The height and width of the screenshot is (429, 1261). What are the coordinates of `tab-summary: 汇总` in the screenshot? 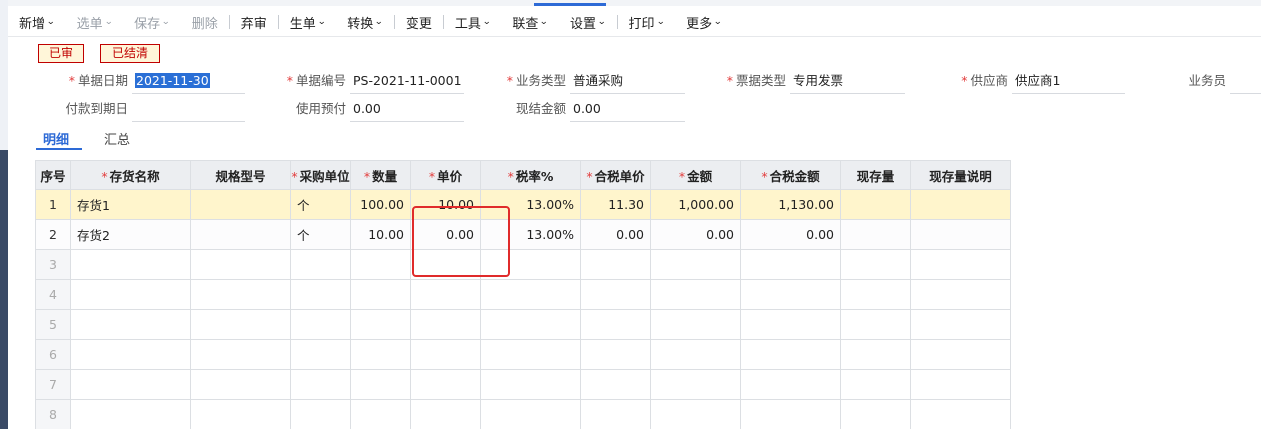 It's located at (117, 138).